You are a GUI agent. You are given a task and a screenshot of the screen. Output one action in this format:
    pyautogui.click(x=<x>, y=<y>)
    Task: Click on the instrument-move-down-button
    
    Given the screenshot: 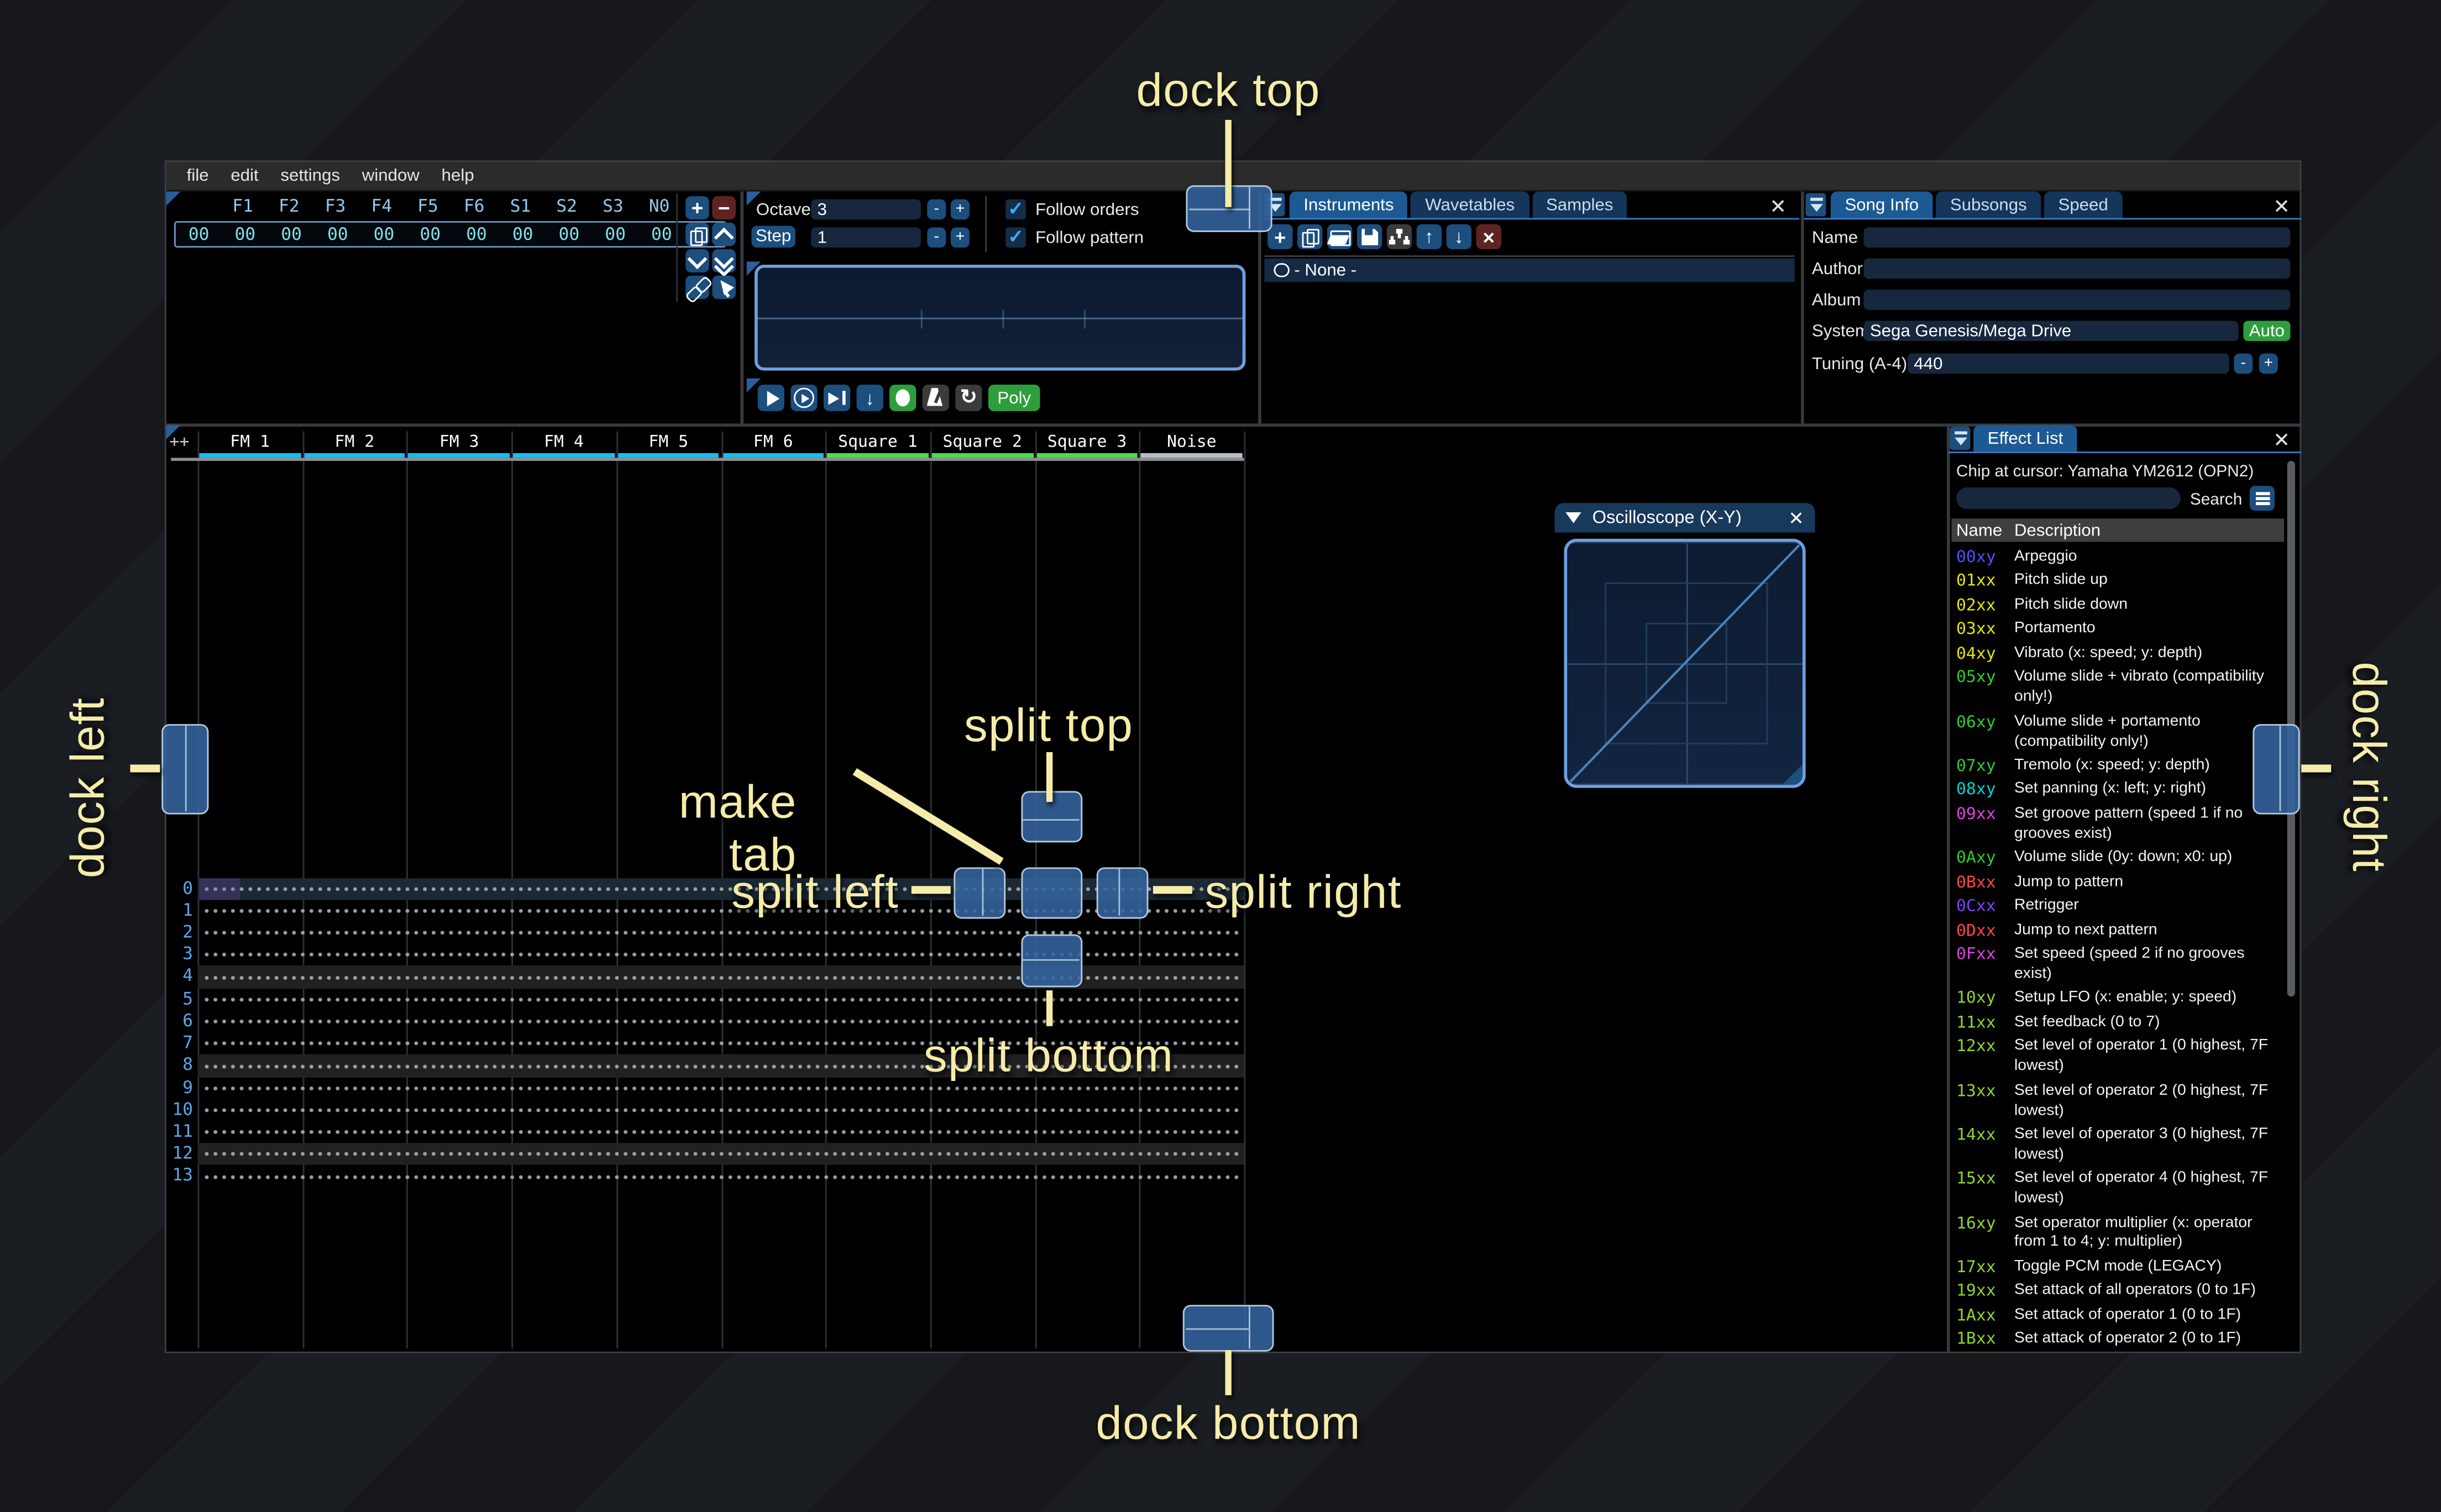 What is the action you would take?
    pyautogui.click(x=1459, y=237)
    